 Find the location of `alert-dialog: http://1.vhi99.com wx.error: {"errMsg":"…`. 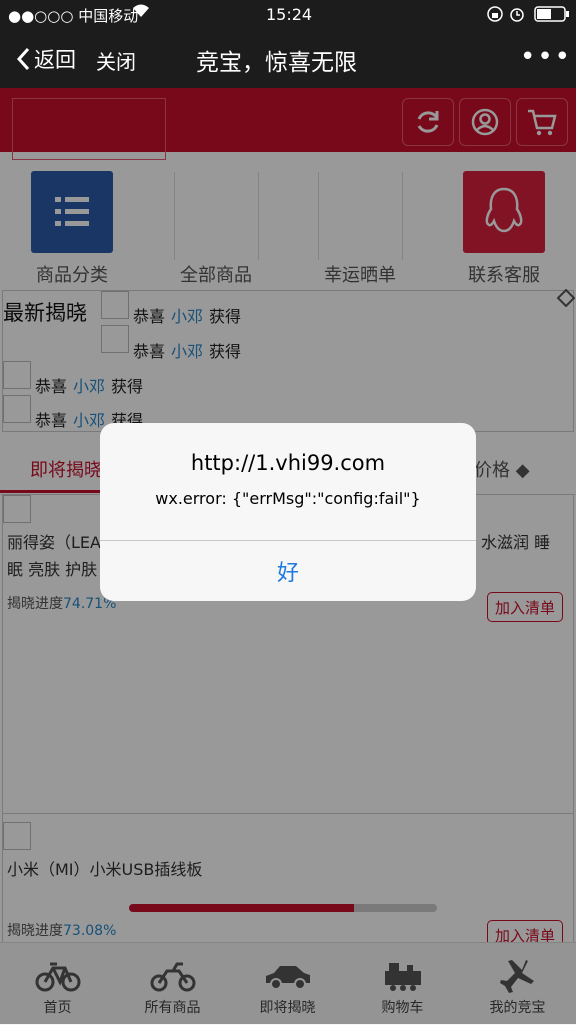

alert-dialog: http://1.vhi99.com wx.error: {"errMsg":"… is located at coordinates (288, 512).